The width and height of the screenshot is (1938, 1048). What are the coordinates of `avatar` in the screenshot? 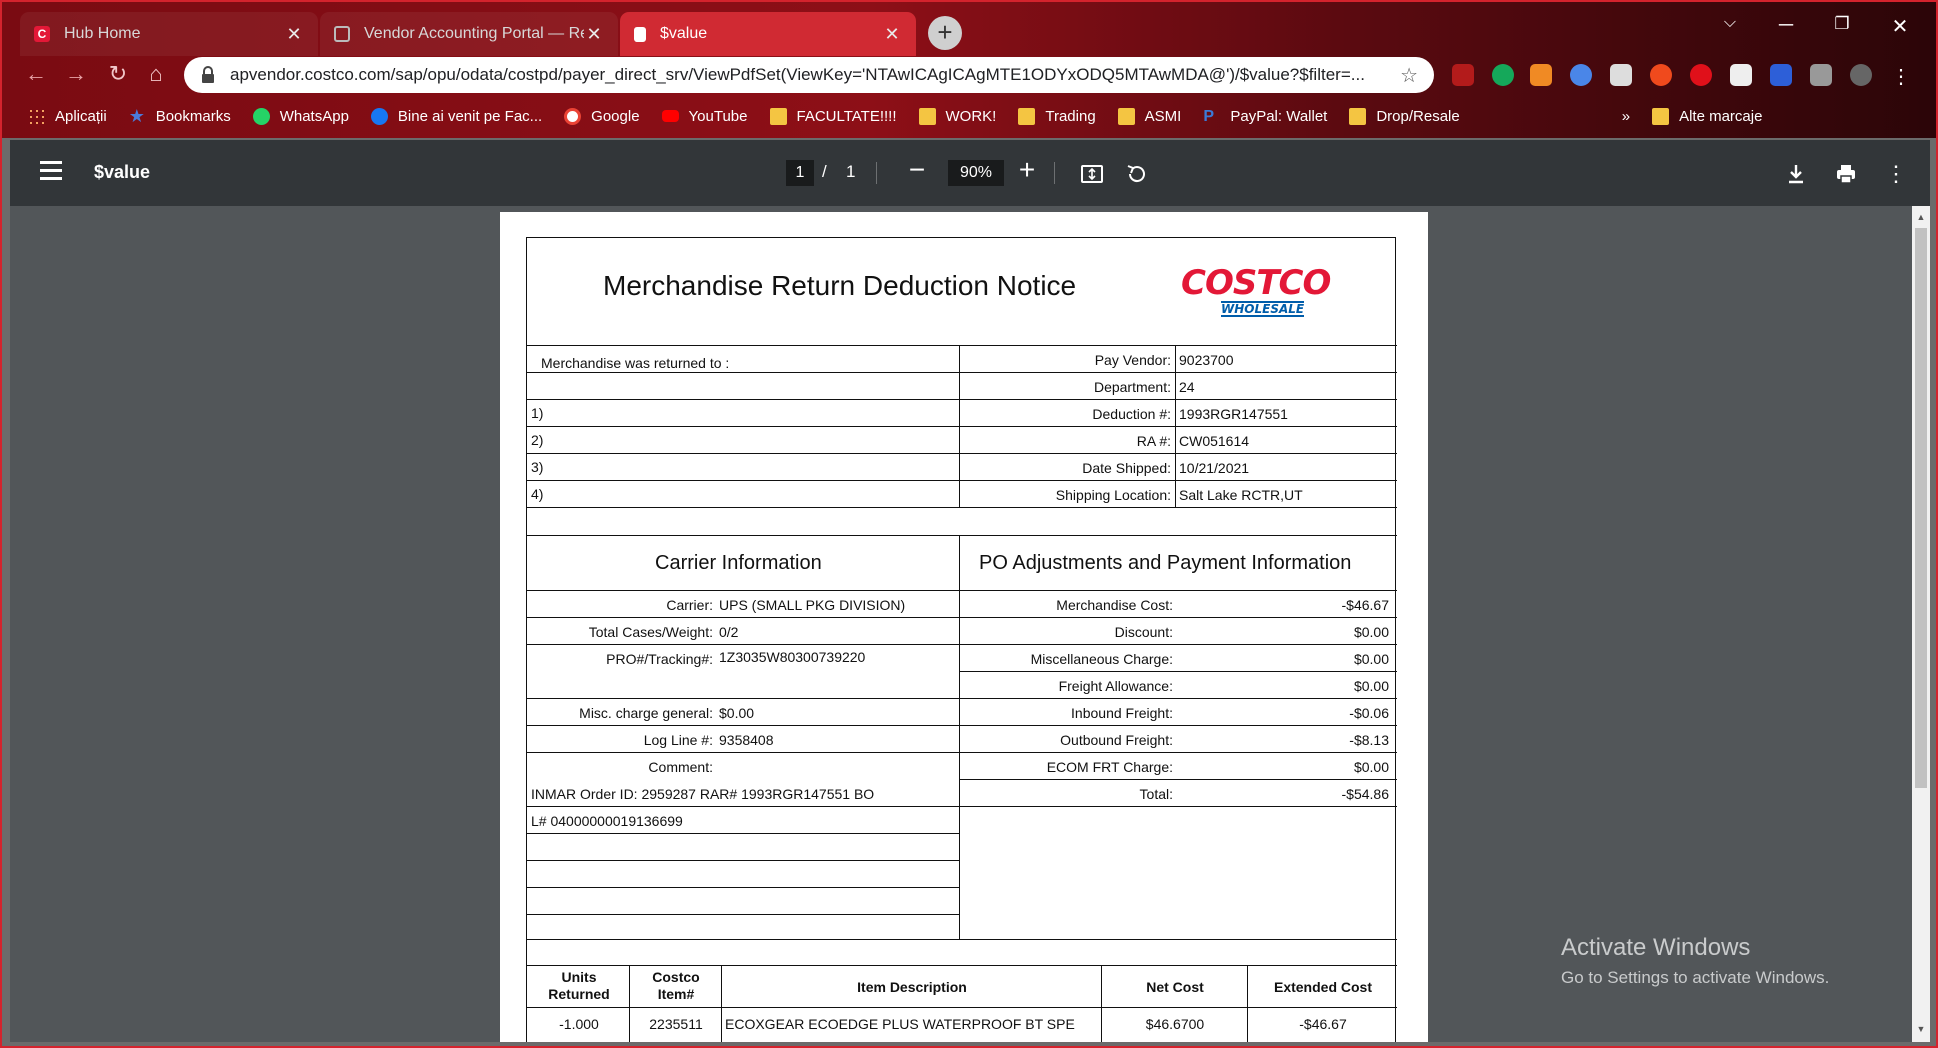 It's located at (1861, 75).